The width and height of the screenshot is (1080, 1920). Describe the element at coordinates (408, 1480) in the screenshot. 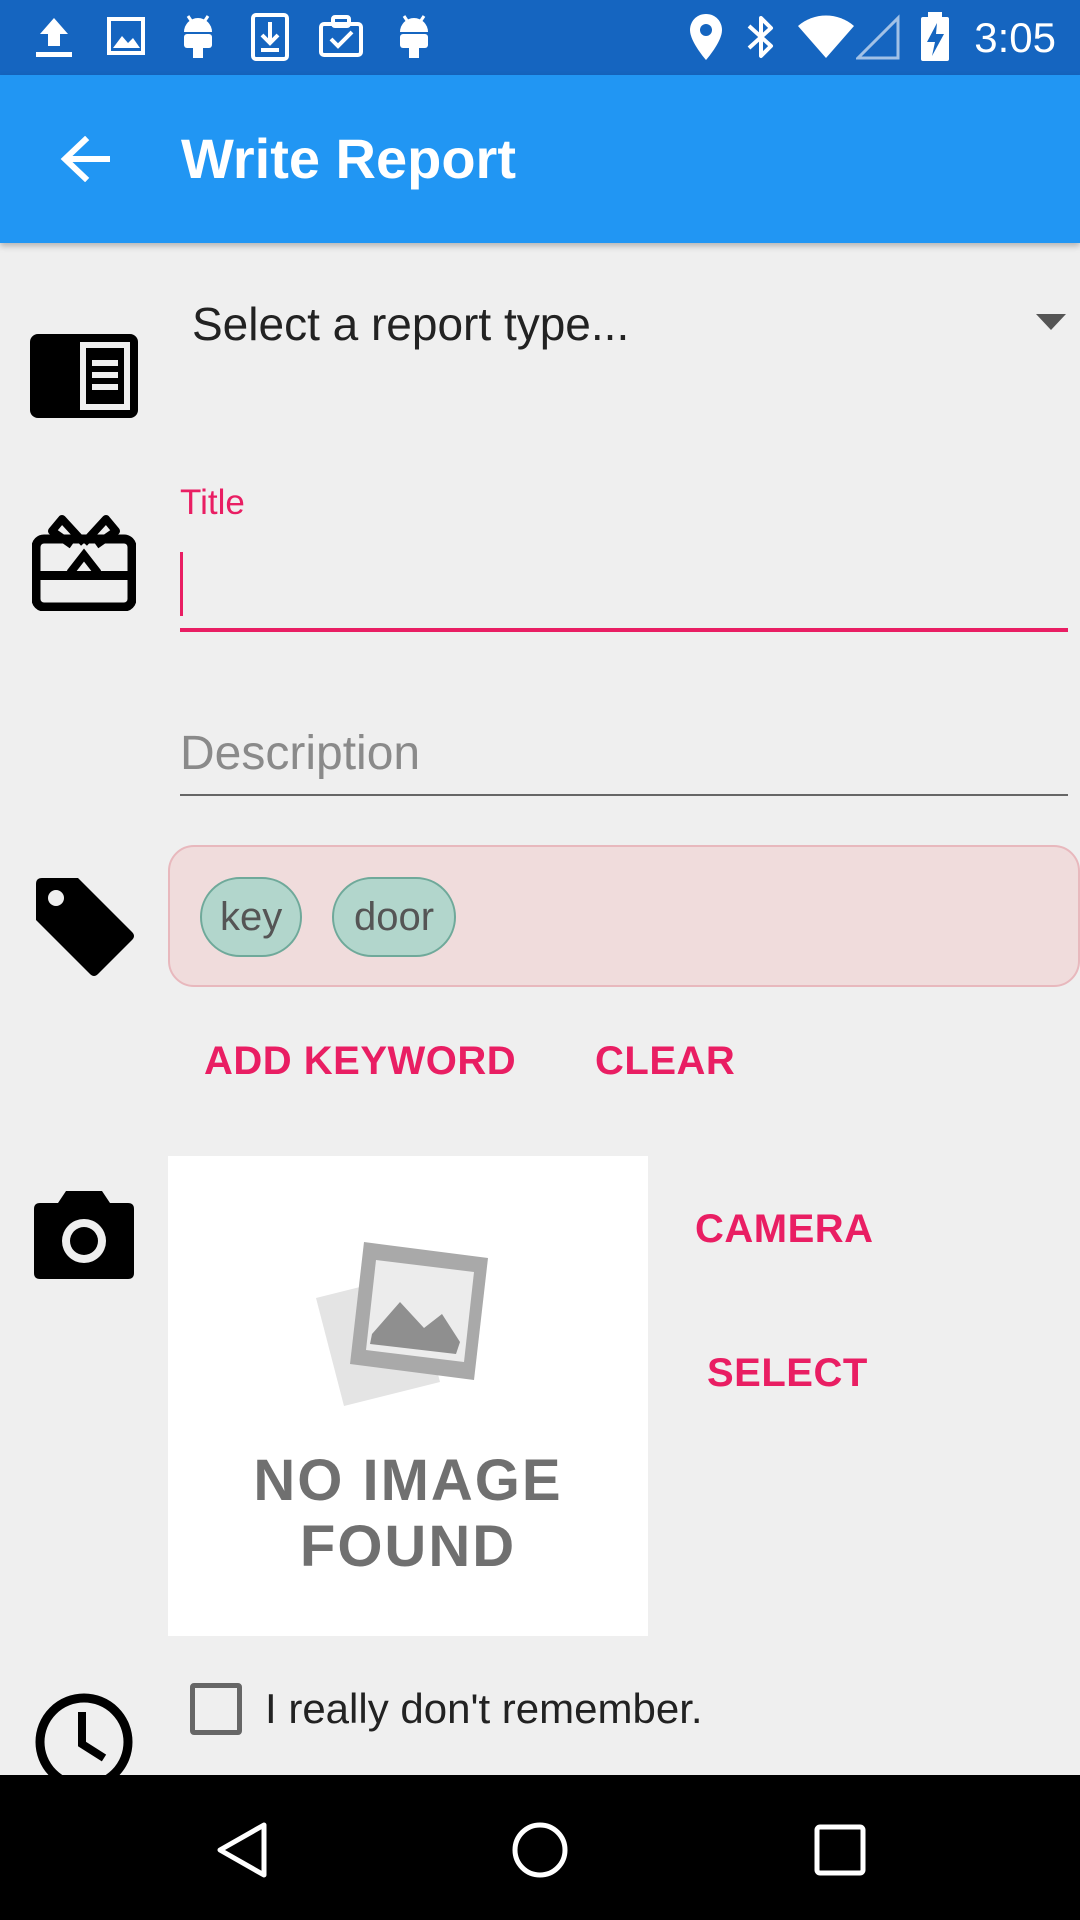

I see `no-image-line1: NO IMAGE` at that location.